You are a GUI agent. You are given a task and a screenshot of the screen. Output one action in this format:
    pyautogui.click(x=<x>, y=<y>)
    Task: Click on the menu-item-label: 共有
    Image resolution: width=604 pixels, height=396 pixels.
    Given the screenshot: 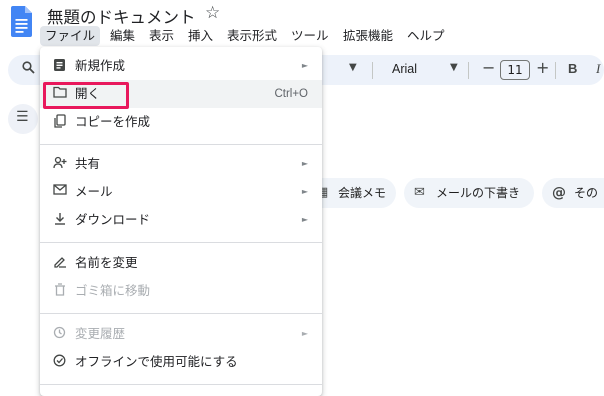 What is the action you would take?
    pyautogui.click(x=88, y=163)
    